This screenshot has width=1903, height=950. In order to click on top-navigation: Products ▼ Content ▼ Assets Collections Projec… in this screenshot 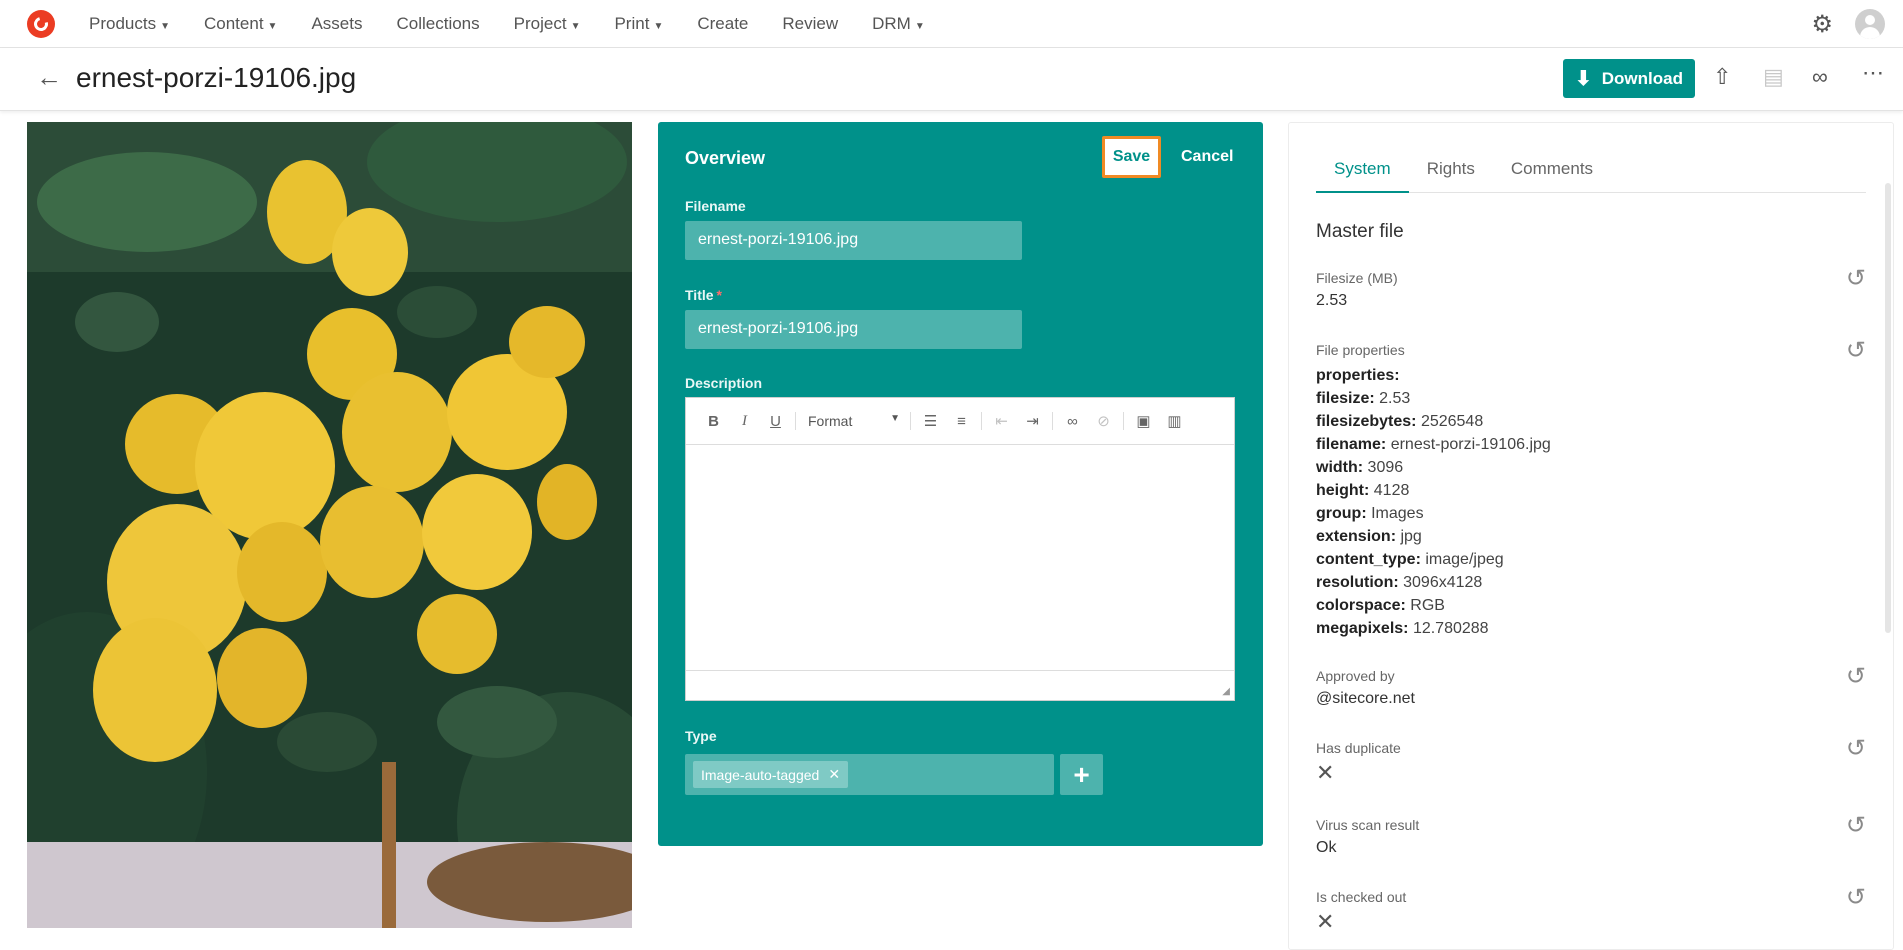, I will do `click(951, 24)`.